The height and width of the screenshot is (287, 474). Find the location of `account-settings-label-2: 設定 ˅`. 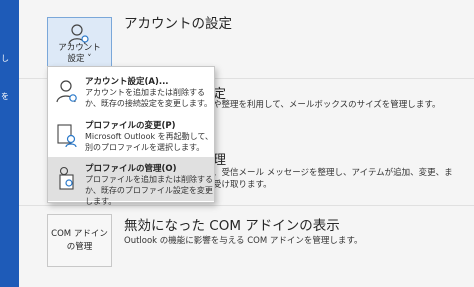

account-settings-label-2: 設定 ˅ is located at coordinates (79, 59).